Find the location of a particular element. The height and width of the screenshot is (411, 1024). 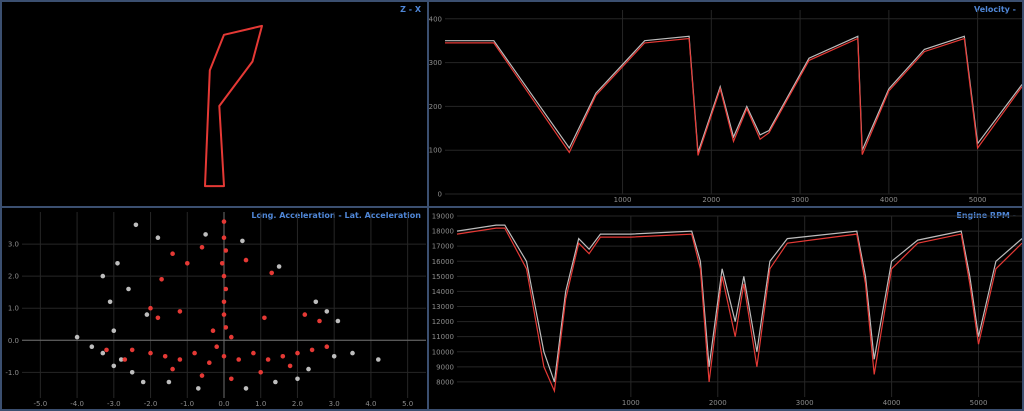

y-tick-label: 8000 is located at coordinates (445, 382).